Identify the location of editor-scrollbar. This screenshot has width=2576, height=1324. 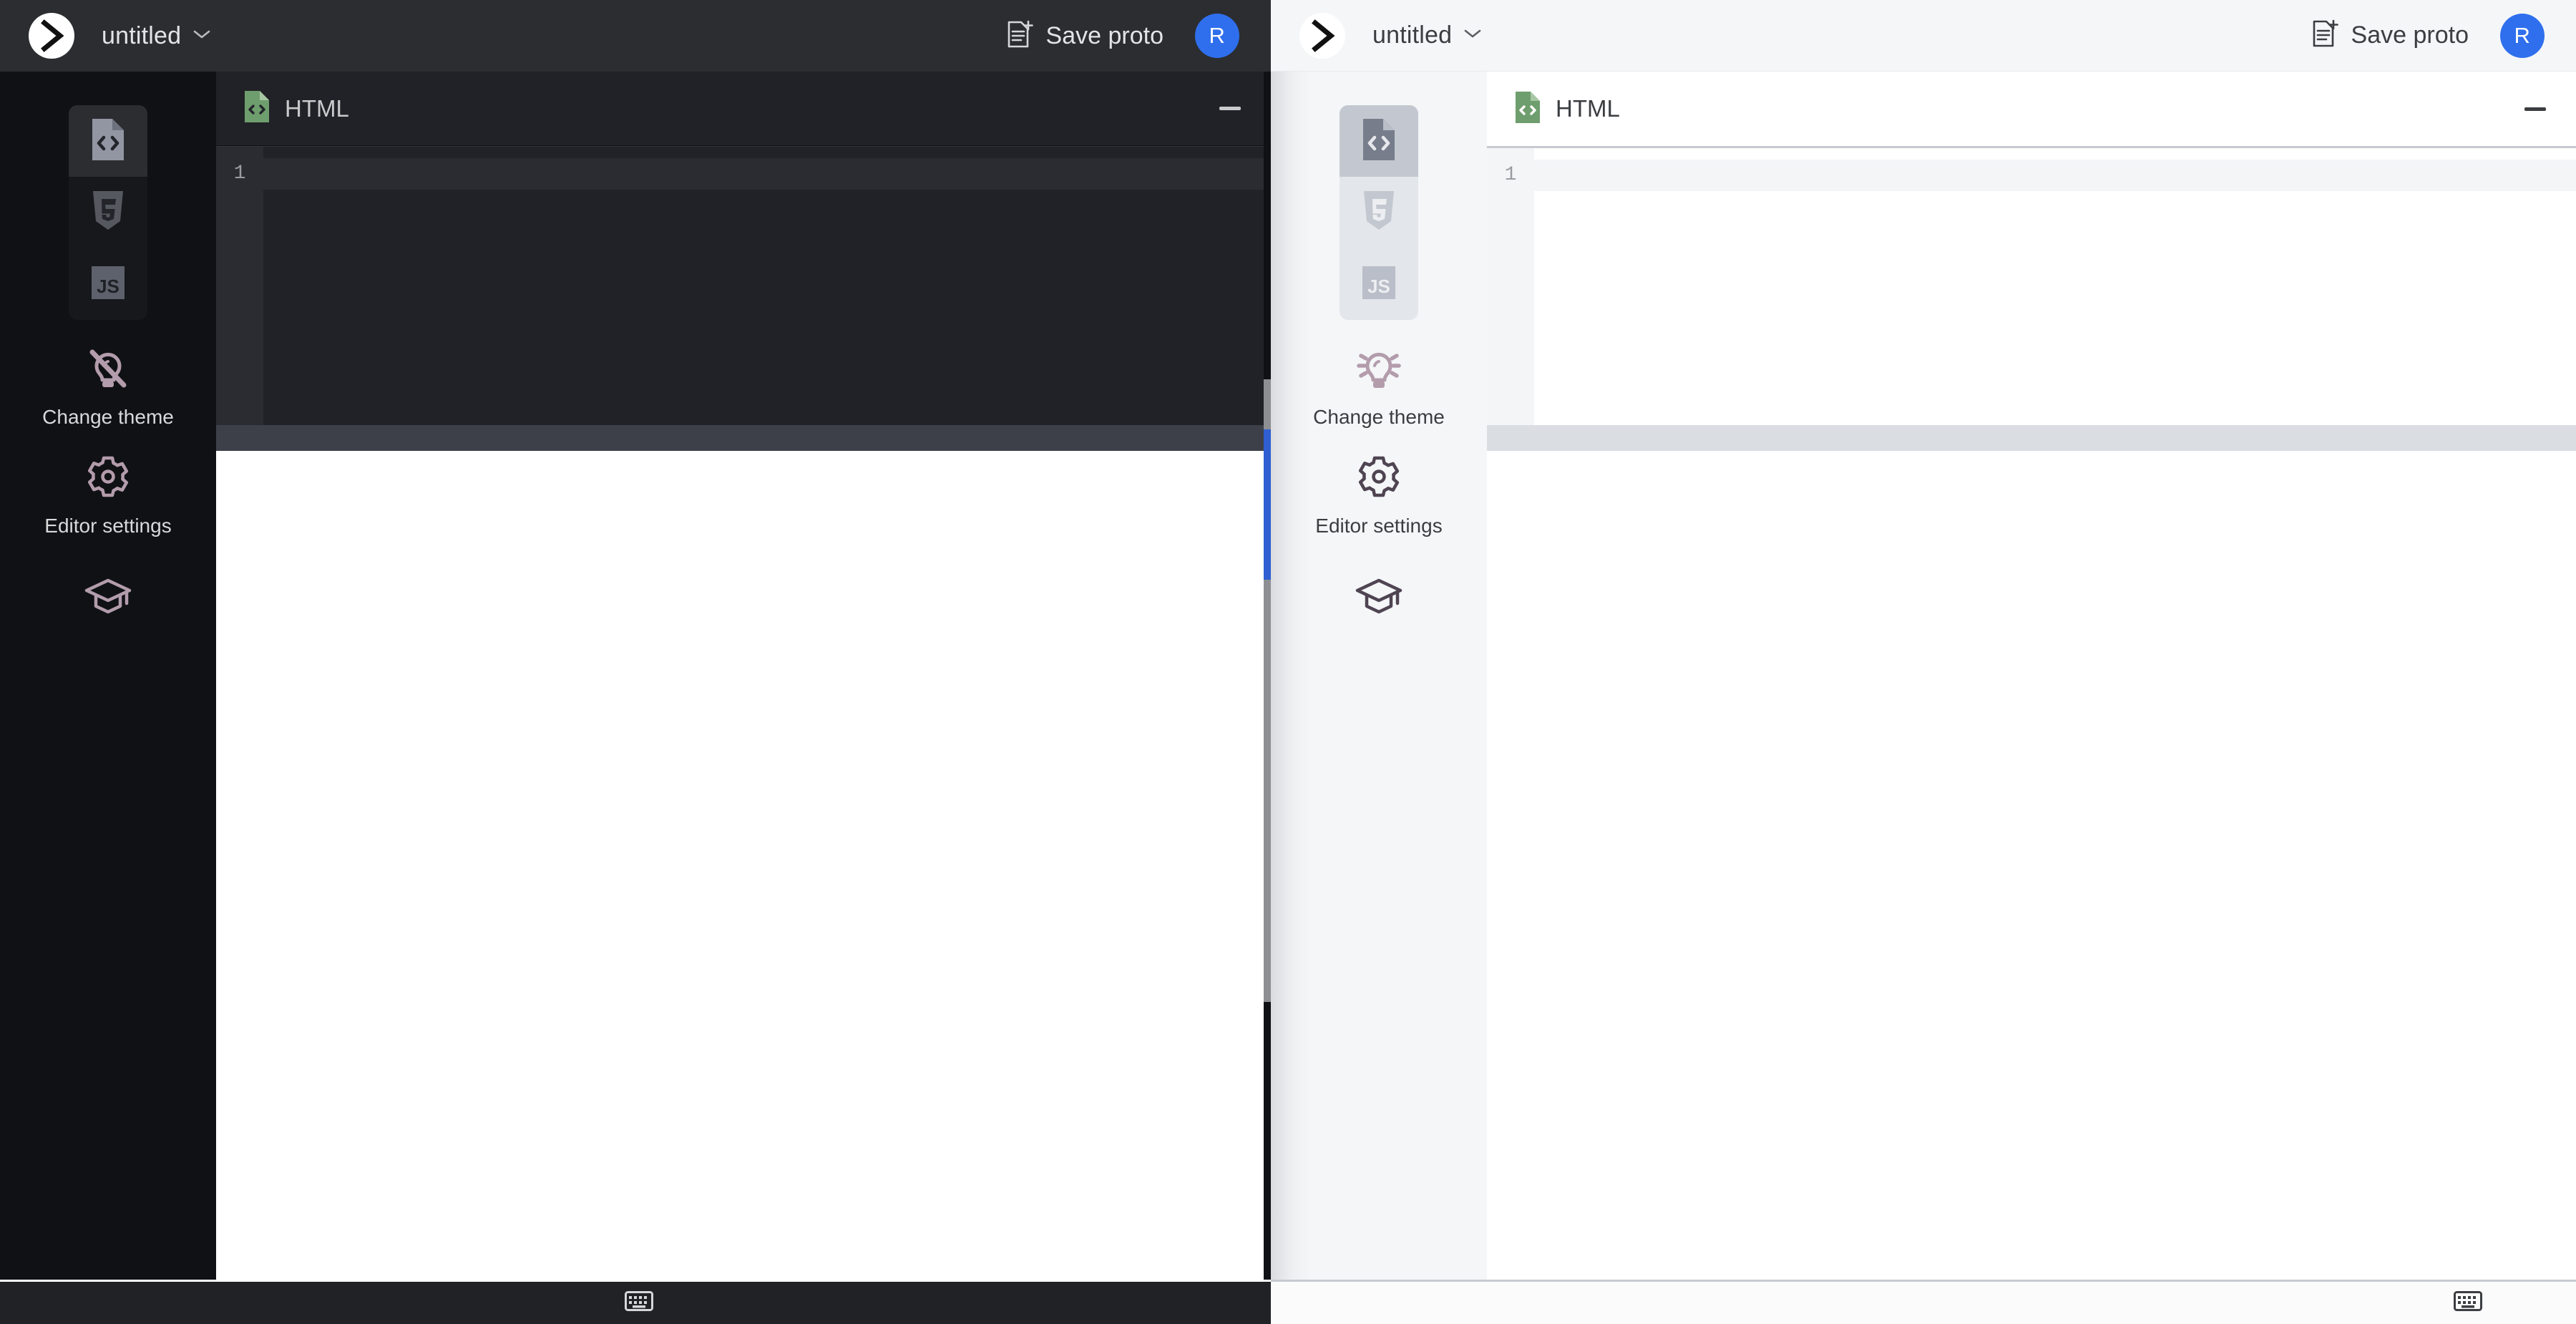
(1267, 676).